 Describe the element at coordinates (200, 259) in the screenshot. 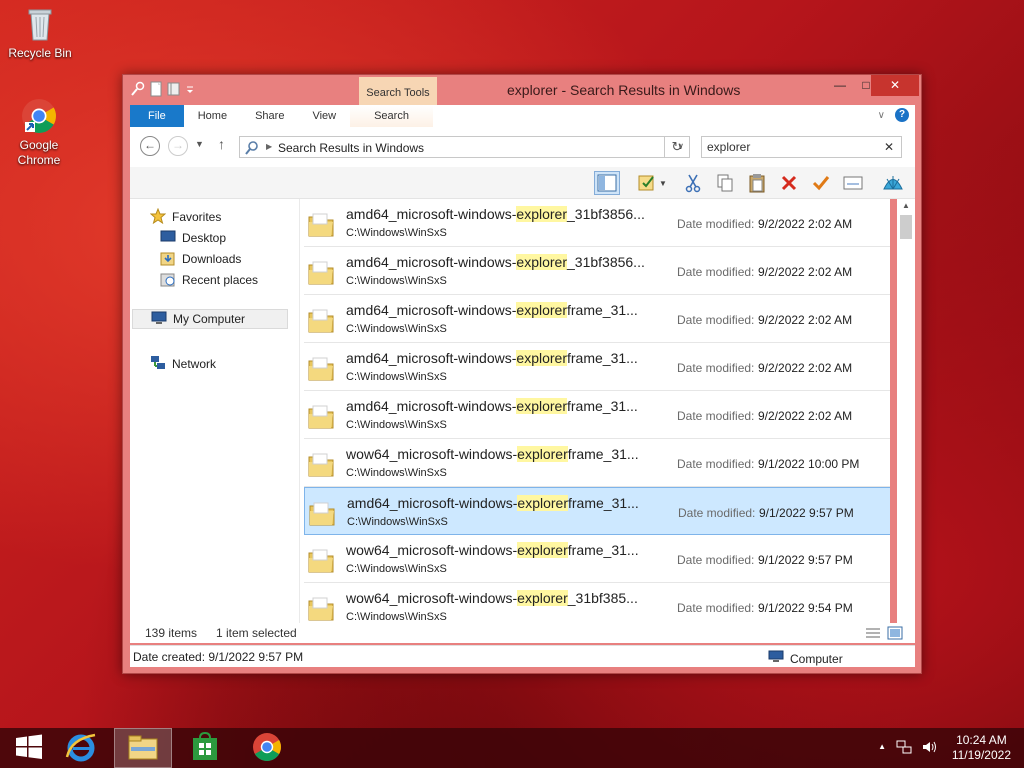

I see `nav-downloads: Downloads` at that location.